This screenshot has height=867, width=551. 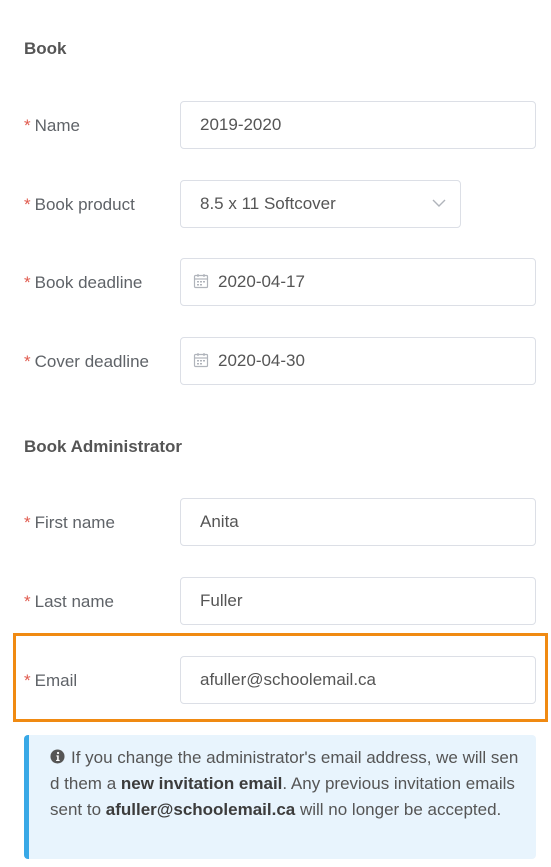 I want to click on email-input: afuller@schoolemail.ca, so click(x=358, y=680).